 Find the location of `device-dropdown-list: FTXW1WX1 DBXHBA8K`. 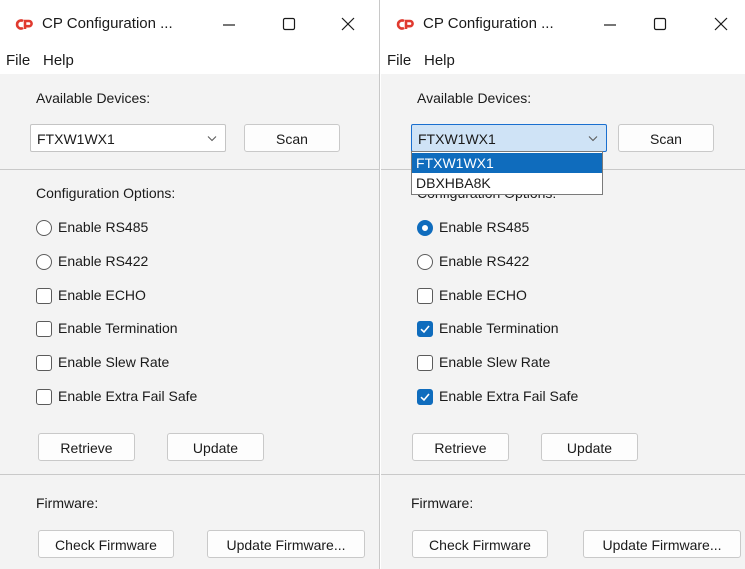

device-dropdown-list: FTXW1WX1 DBXHBA8K is located at coordinates (507, 173).